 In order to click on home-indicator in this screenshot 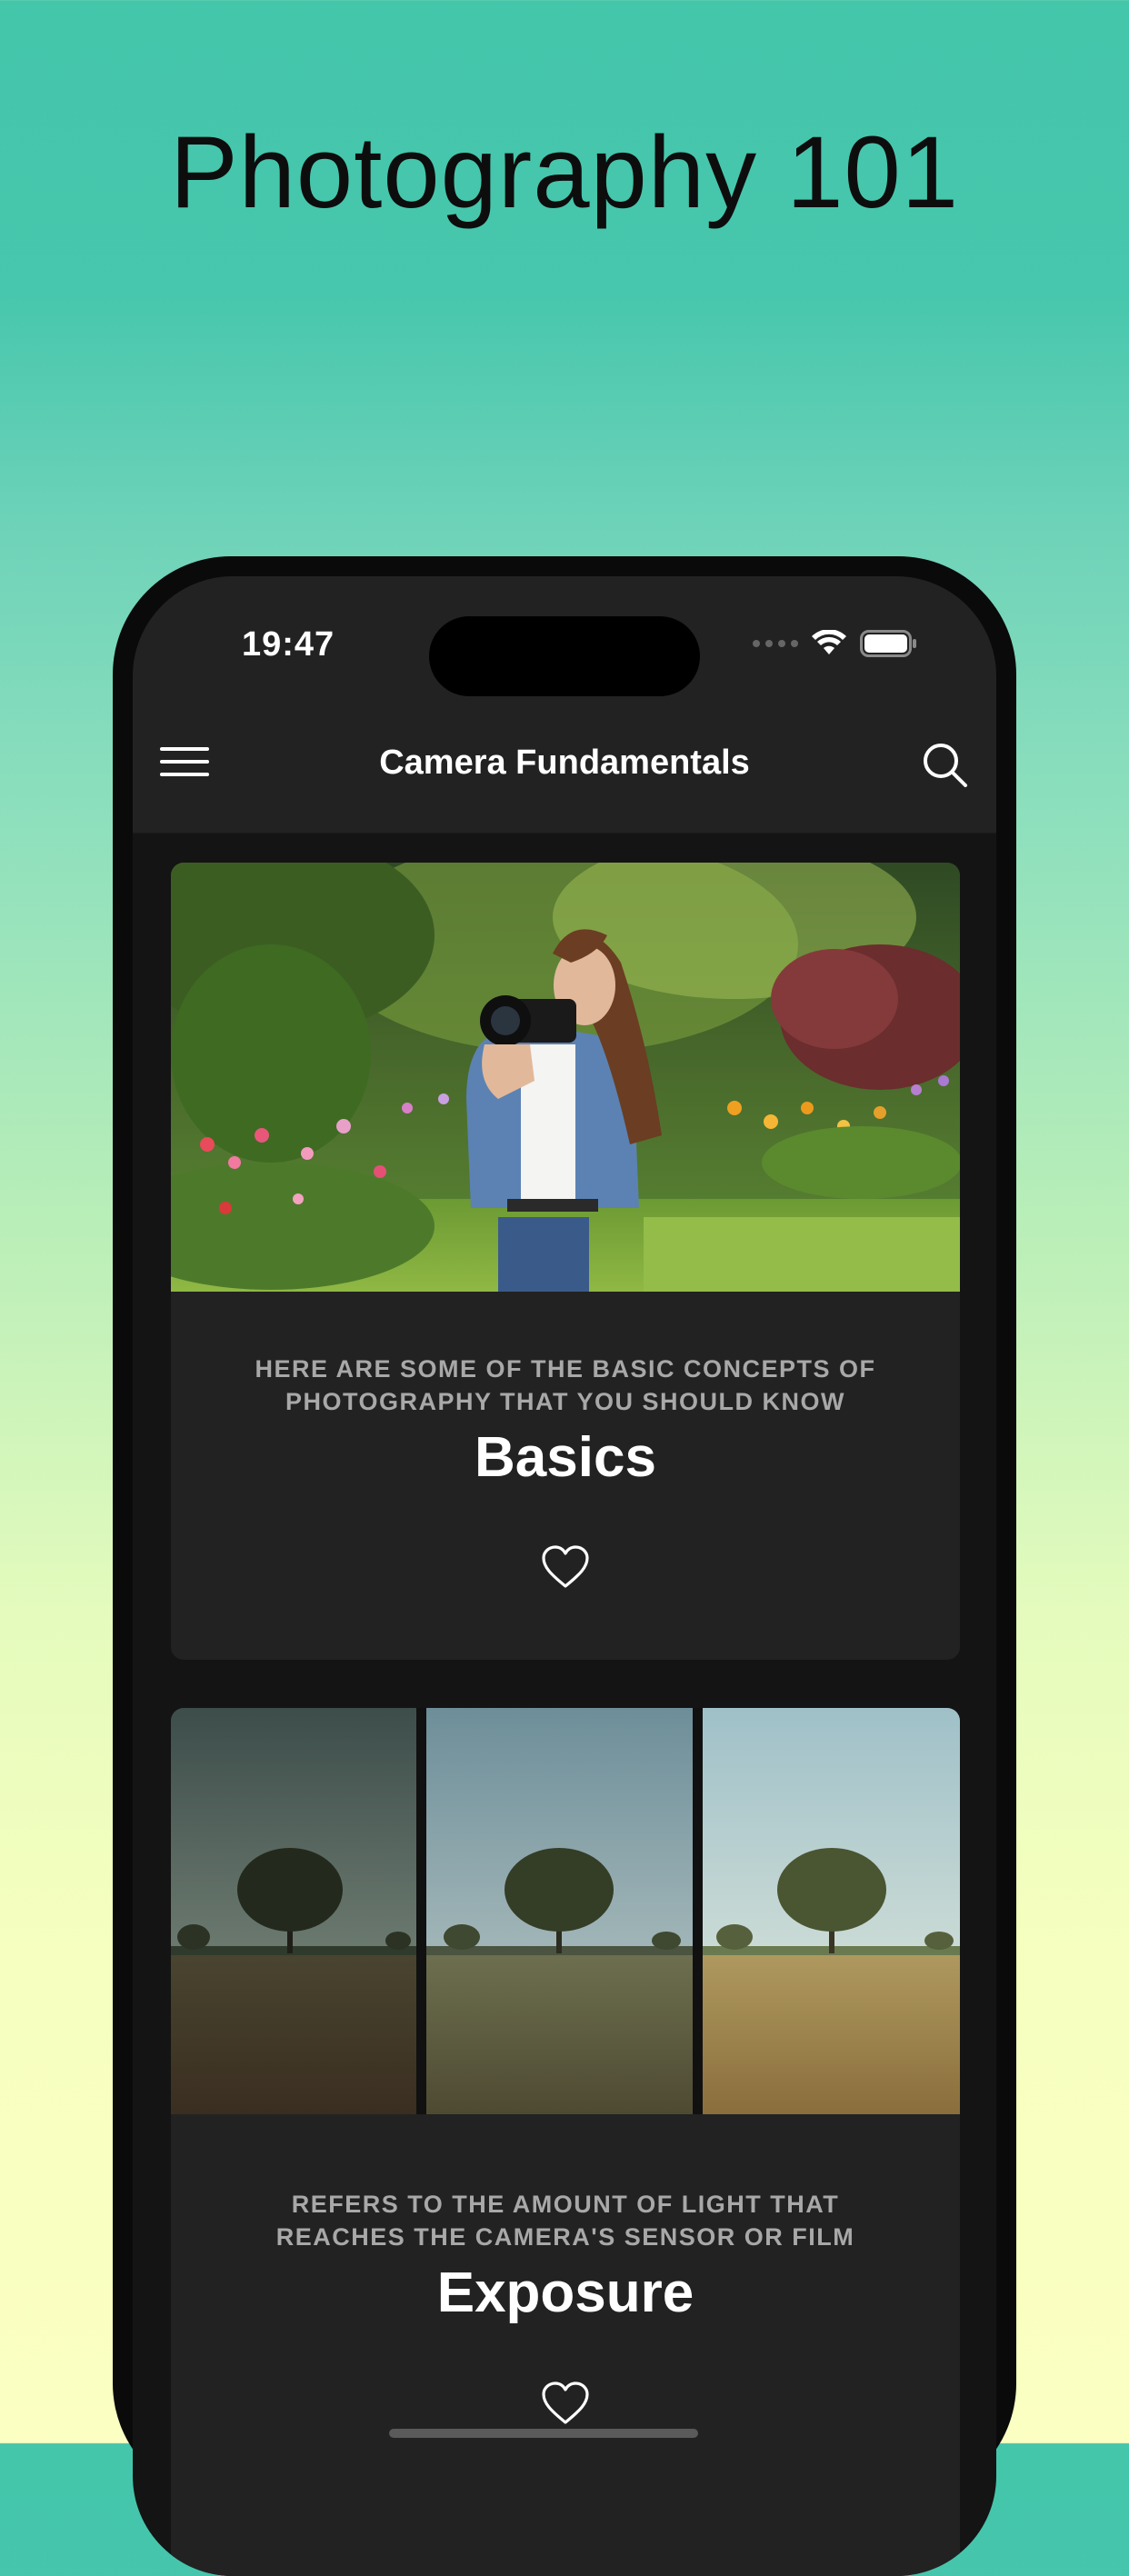, I will do `click(543, 2433)`.